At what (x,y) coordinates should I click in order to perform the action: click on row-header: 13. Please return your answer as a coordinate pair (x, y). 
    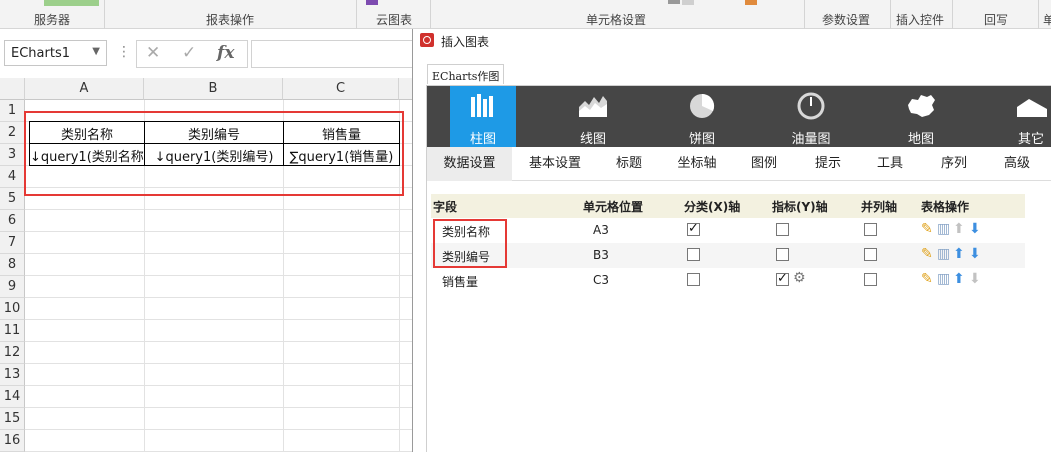
    Looking at the image, I should click on (12, 375).